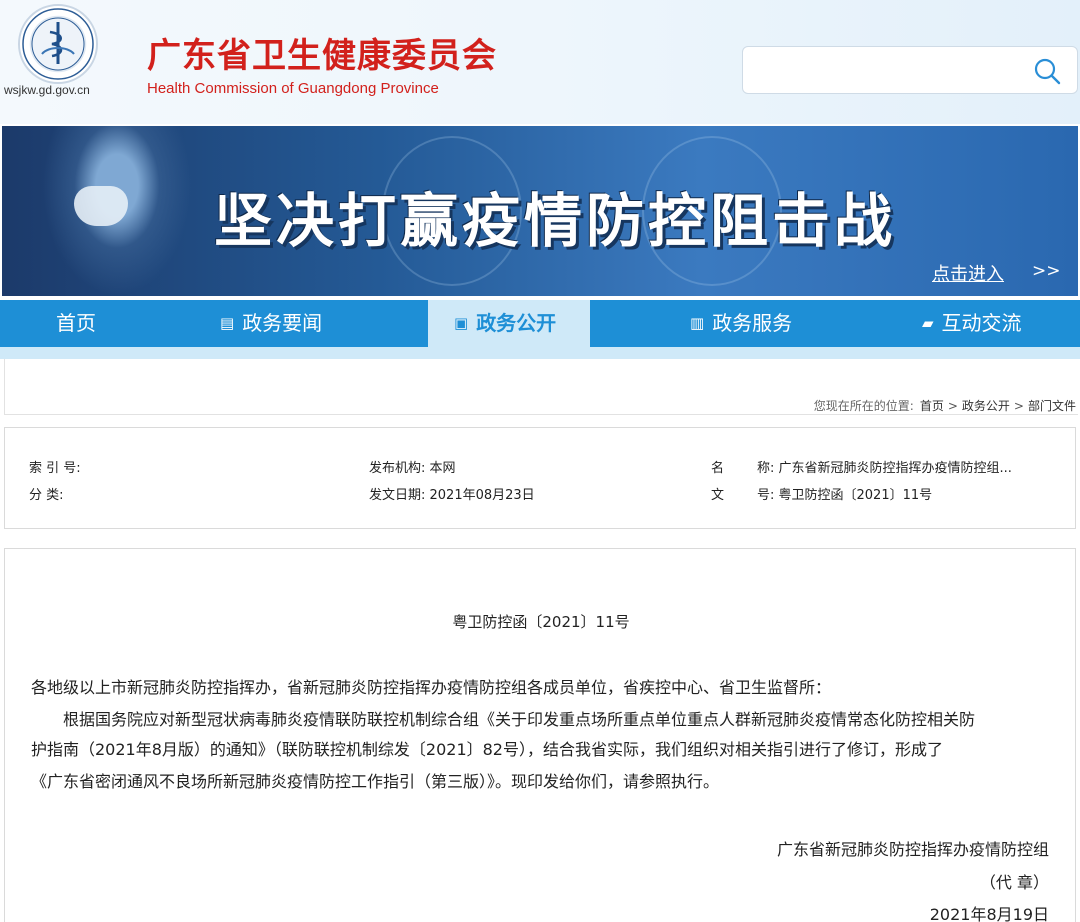  I want to click on service-icon: ▥, so click(697, 323).